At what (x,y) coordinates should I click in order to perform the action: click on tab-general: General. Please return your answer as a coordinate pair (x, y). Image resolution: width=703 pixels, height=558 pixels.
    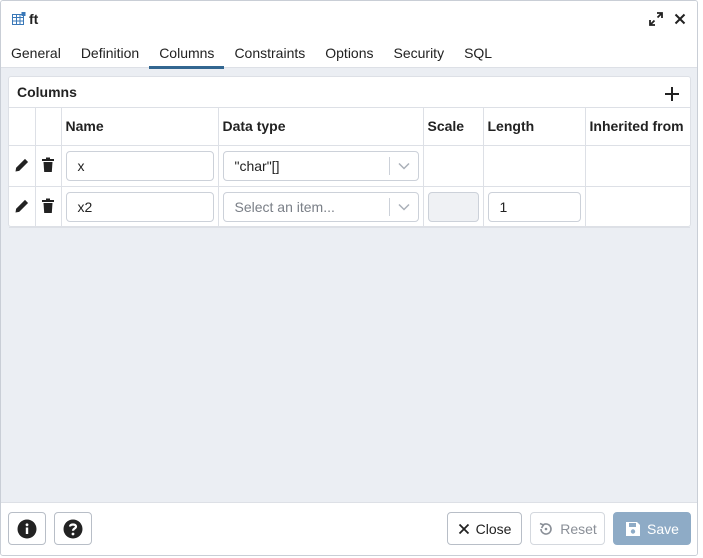
    Looking at the image, I should click on (36, 52).